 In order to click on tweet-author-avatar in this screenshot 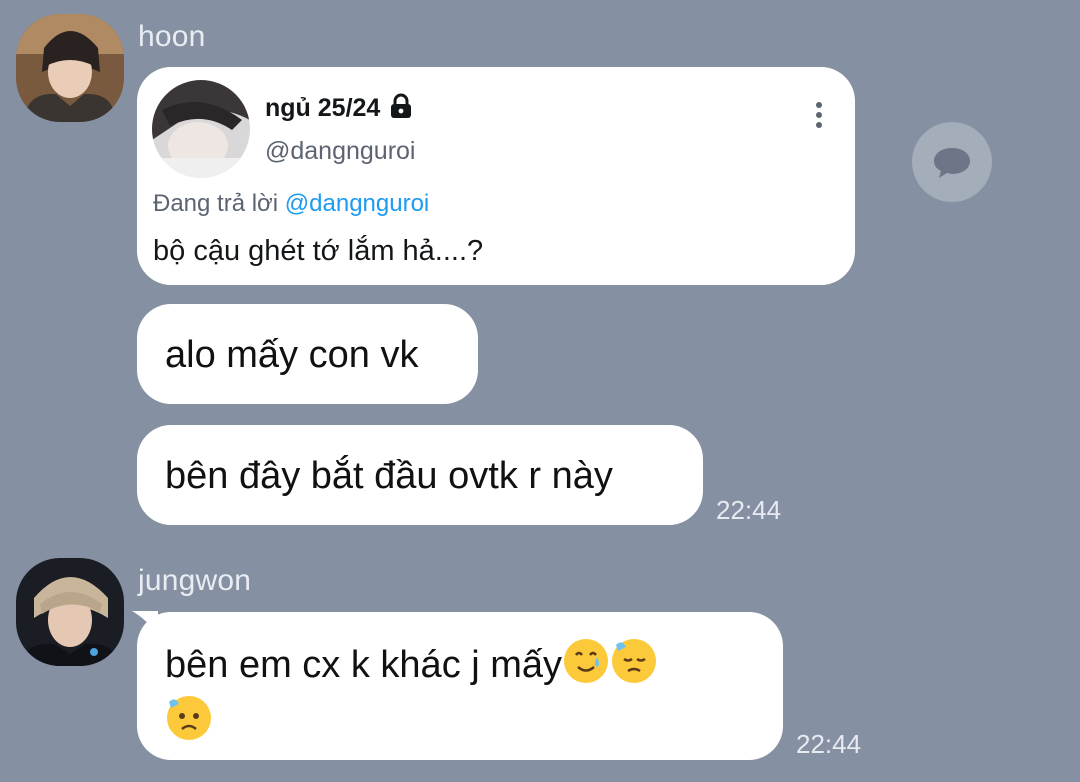, I will do `click(201, 129)`.